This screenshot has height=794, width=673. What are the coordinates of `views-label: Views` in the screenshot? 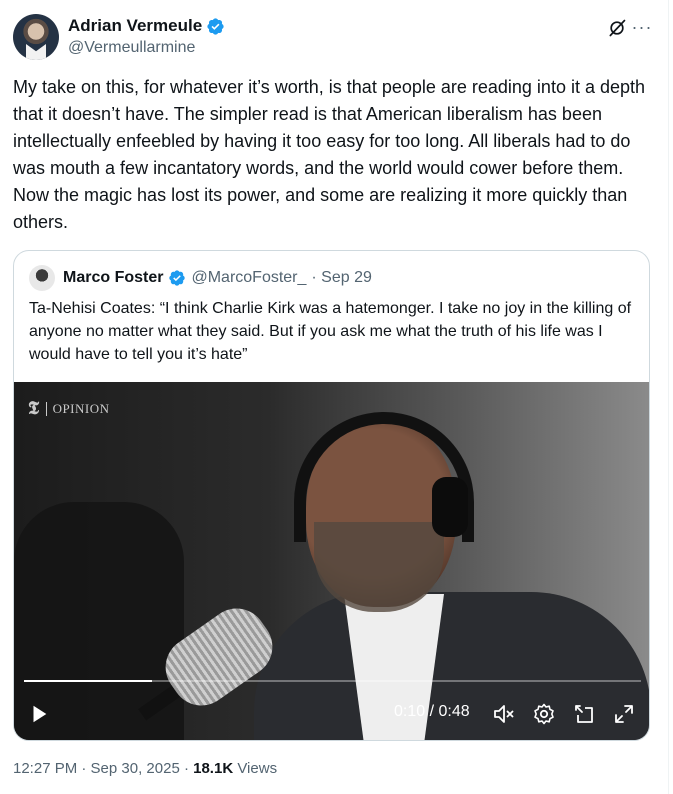 It's located at (255, 768).